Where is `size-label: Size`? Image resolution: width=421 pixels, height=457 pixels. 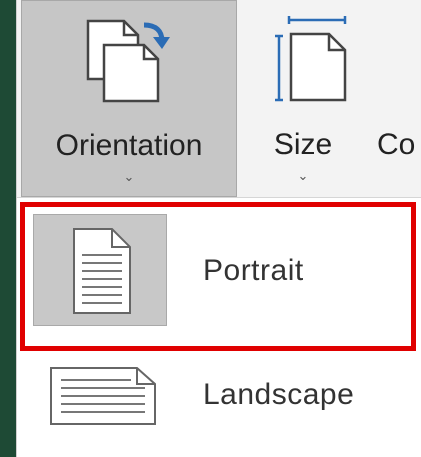
size-label: Size is located at coordinates (303, 144).